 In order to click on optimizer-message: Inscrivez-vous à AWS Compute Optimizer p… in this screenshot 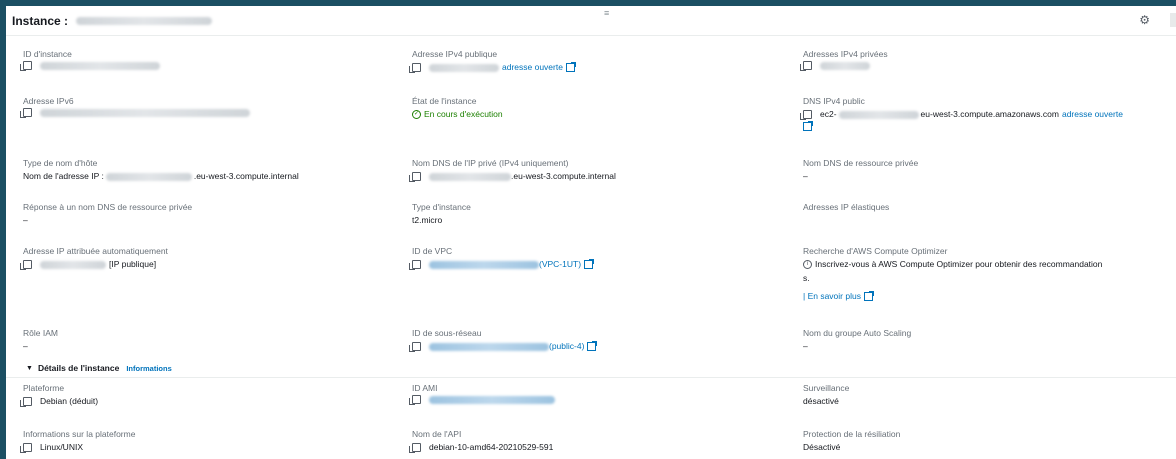, I will do `click(959, 264)`.